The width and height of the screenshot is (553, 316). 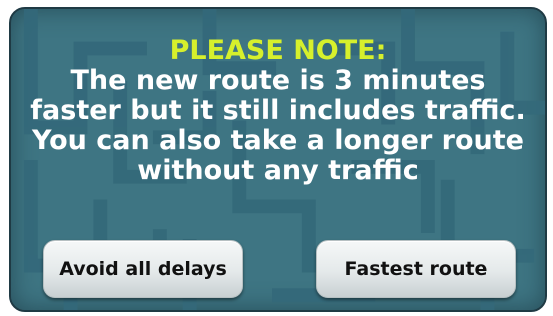 What do you see at coordinates (278, 170) in the screenshot?
I see `notice-line-4: without any traffic` at bounding box center [278, 170].